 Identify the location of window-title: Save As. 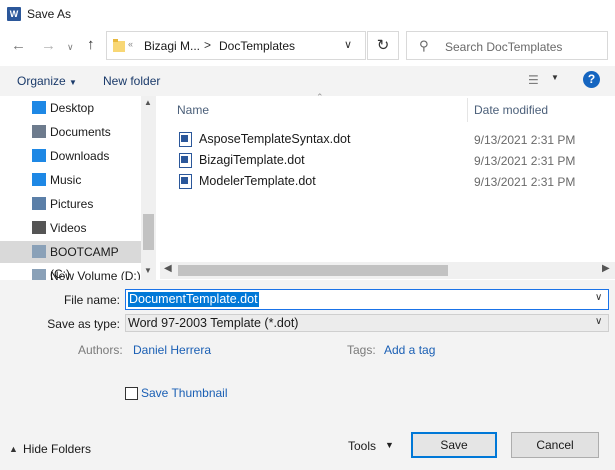
(49, 14).